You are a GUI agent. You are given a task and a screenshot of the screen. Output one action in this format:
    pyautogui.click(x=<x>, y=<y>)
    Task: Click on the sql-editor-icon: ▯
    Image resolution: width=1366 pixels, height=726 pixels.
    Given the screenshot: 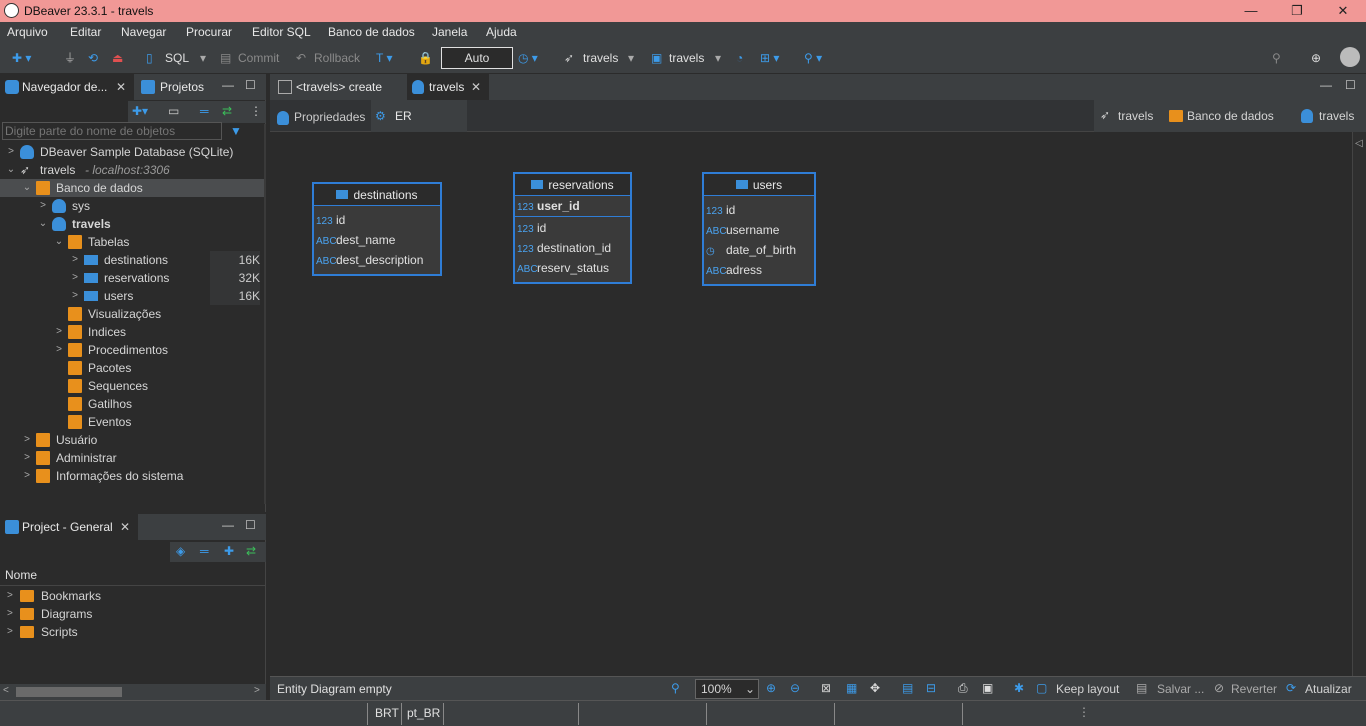 What is the action you would take?
    pyautogui.click(x=149, y=58)
    